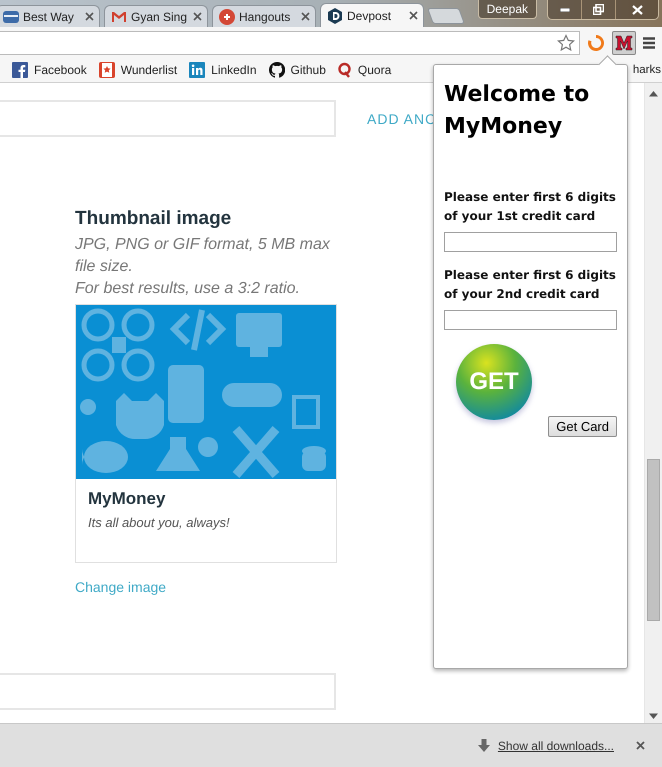  I want to click on minimize-button, so click(564, 9).